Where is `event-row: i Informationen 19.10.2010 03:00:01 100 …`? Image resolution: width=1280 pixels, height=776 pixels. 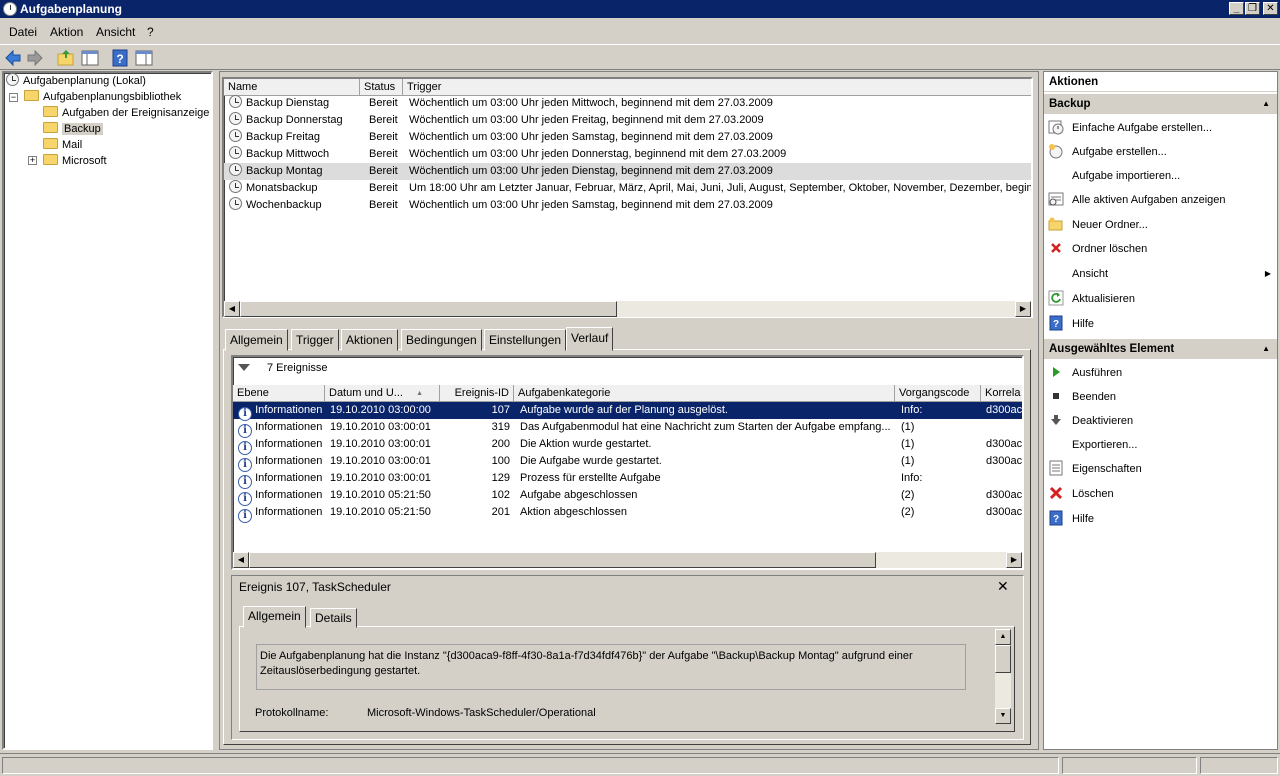 event-row: i Informationen 19.10.2010 03:00:01 100 … is located at coordinates (627, 462).